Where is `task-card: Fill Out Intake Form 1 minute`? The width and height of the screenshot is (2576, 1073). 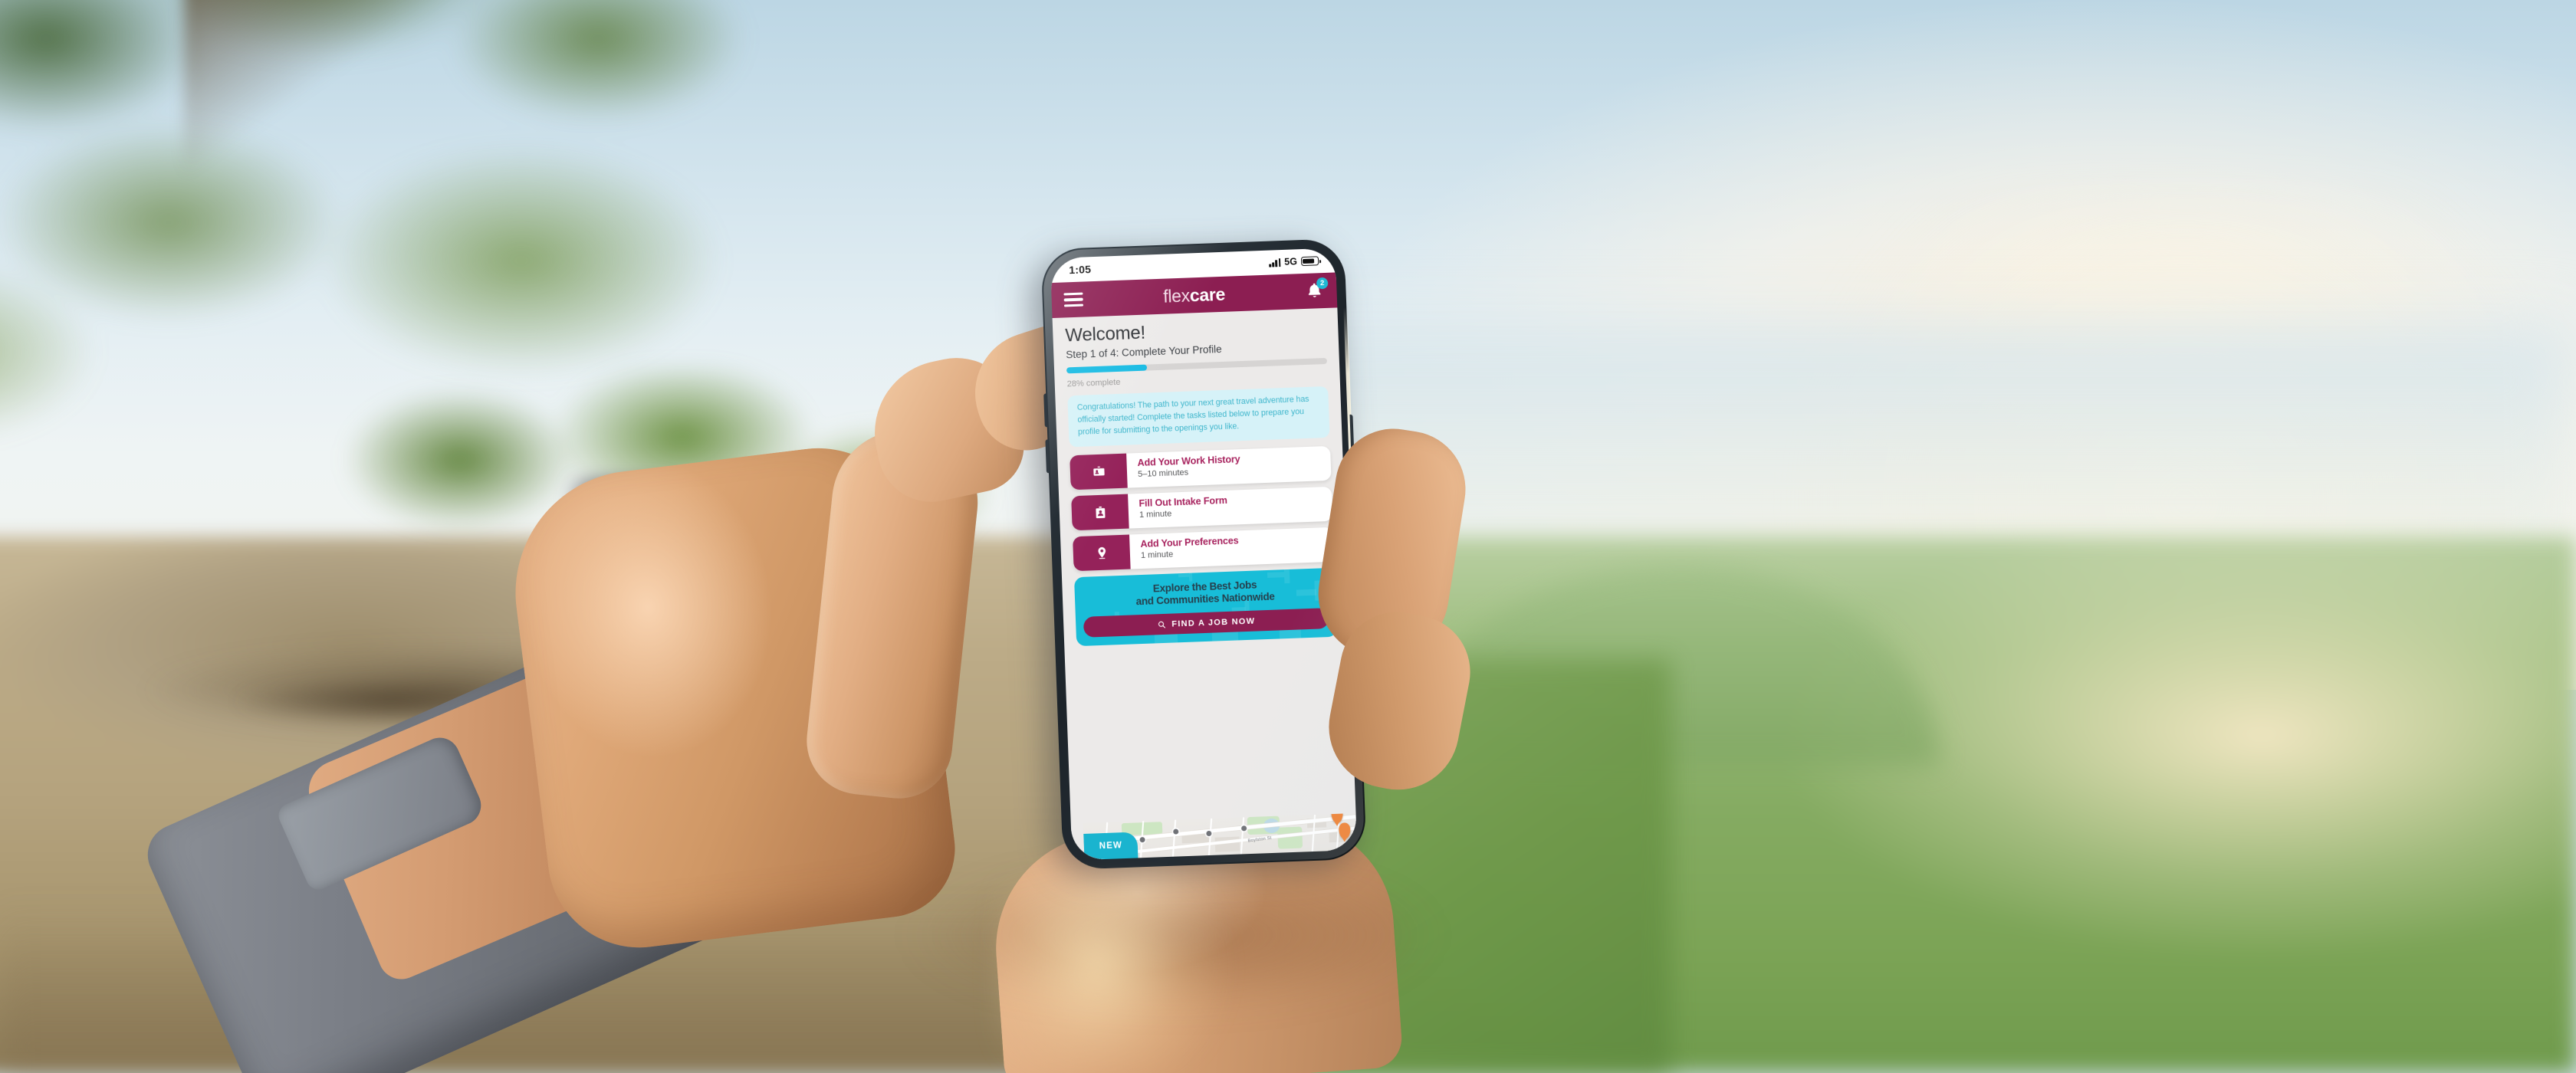 task-card: Fill Out Intake Form 1 minute is located at coordinates (1202, 508).